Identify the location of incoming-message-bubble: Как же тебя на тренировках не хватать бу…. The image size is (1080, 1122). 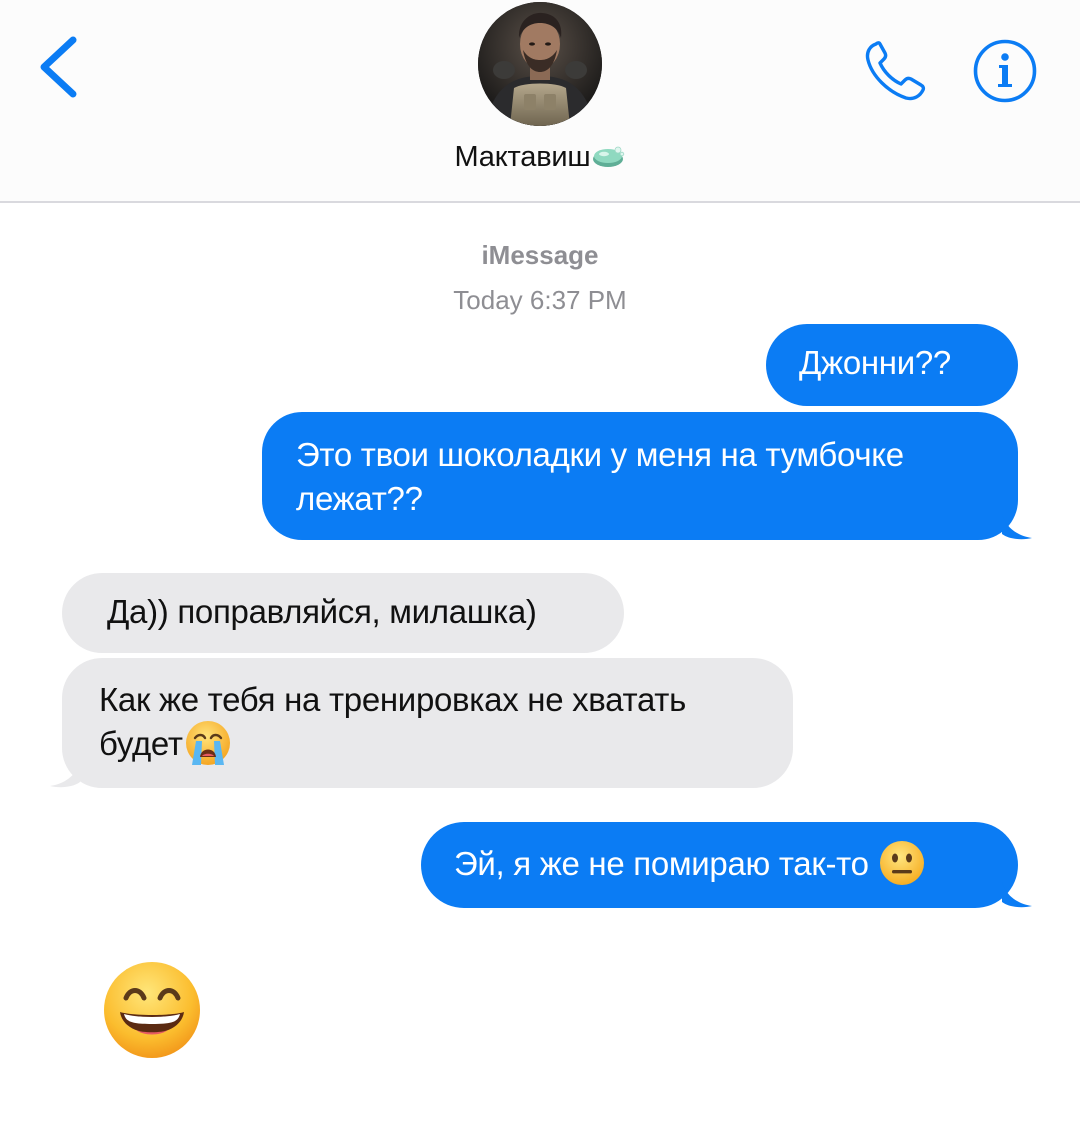
(427, 723).